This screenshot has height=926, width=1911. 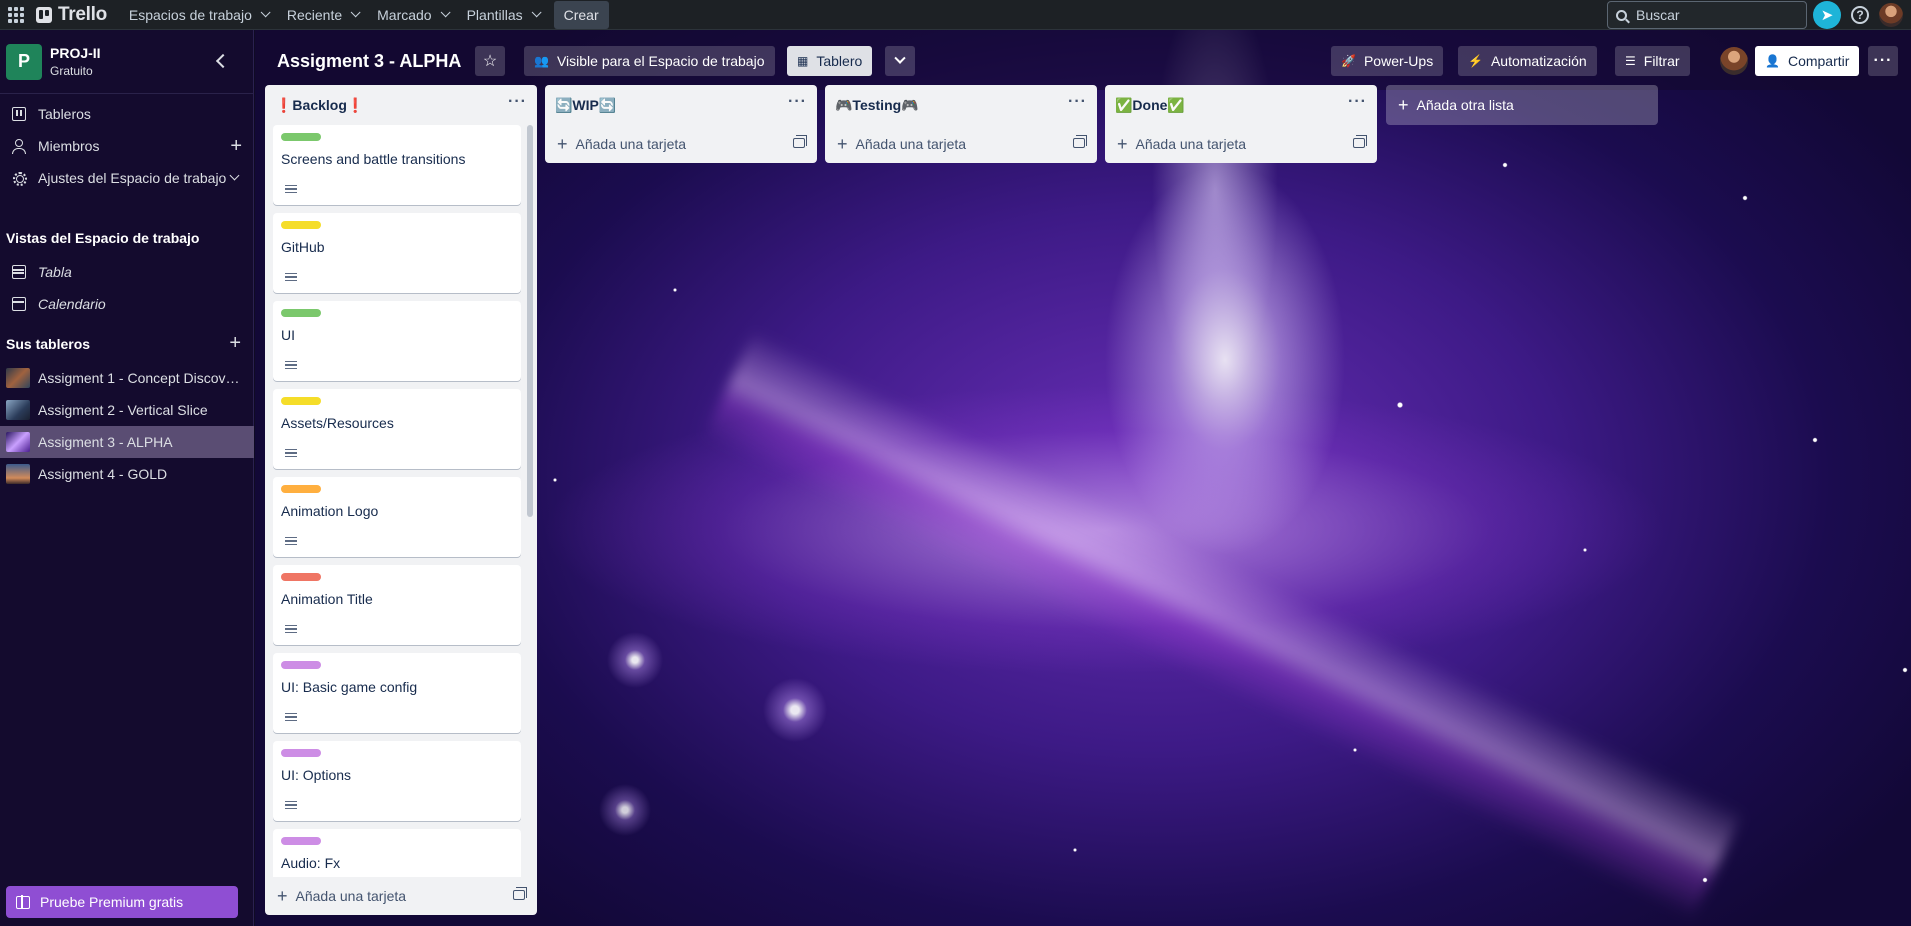 I want to click on workspace-header: P PROJ-II Gratuito, so click(x=126, y=62).